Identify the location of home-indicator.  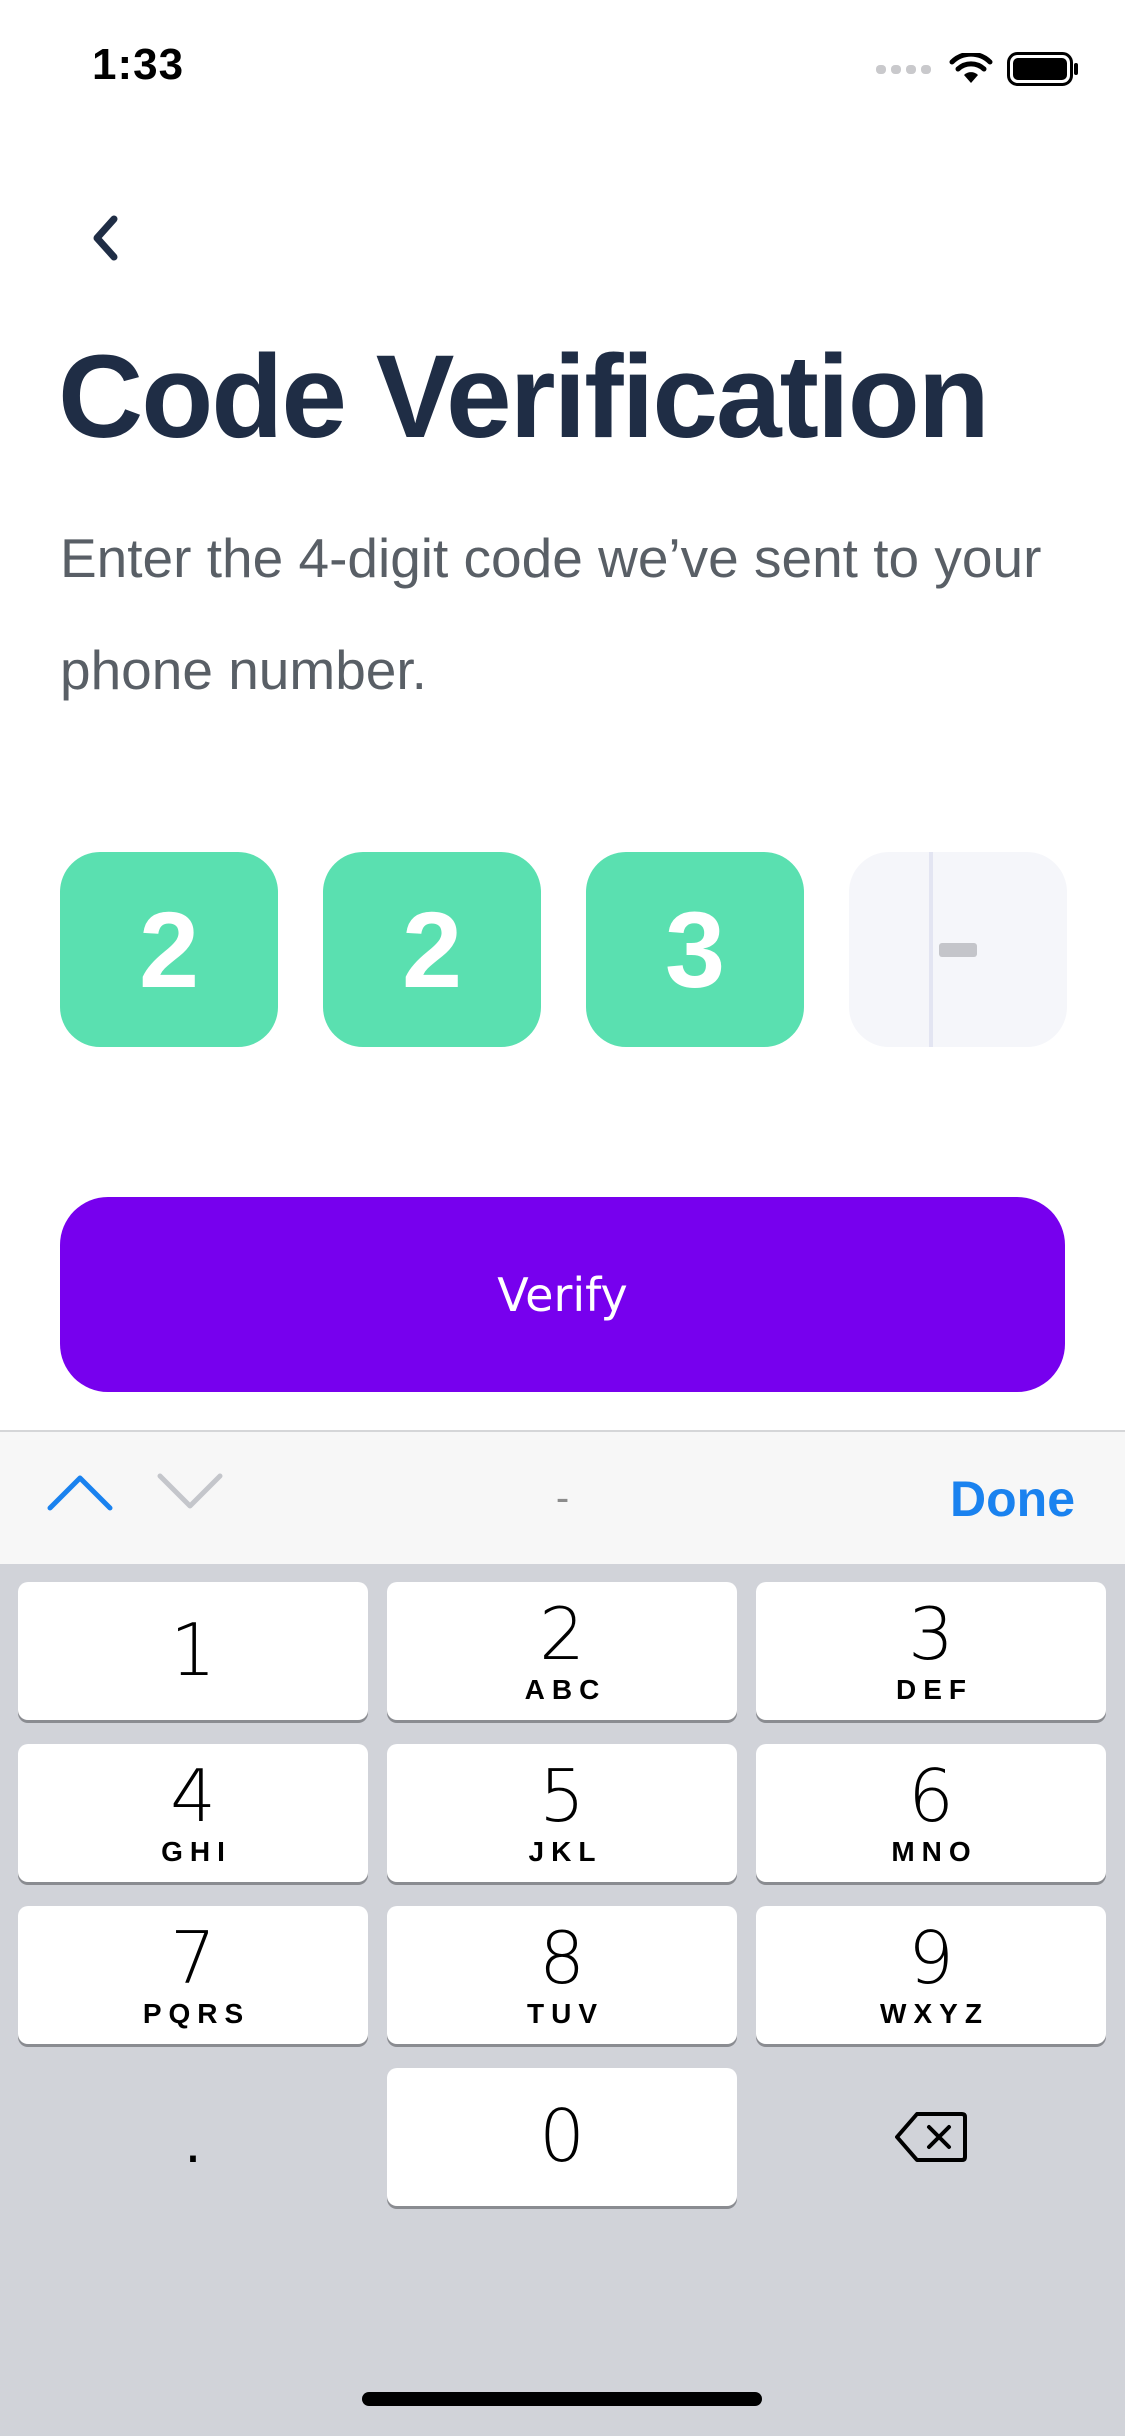
(562, 2399).